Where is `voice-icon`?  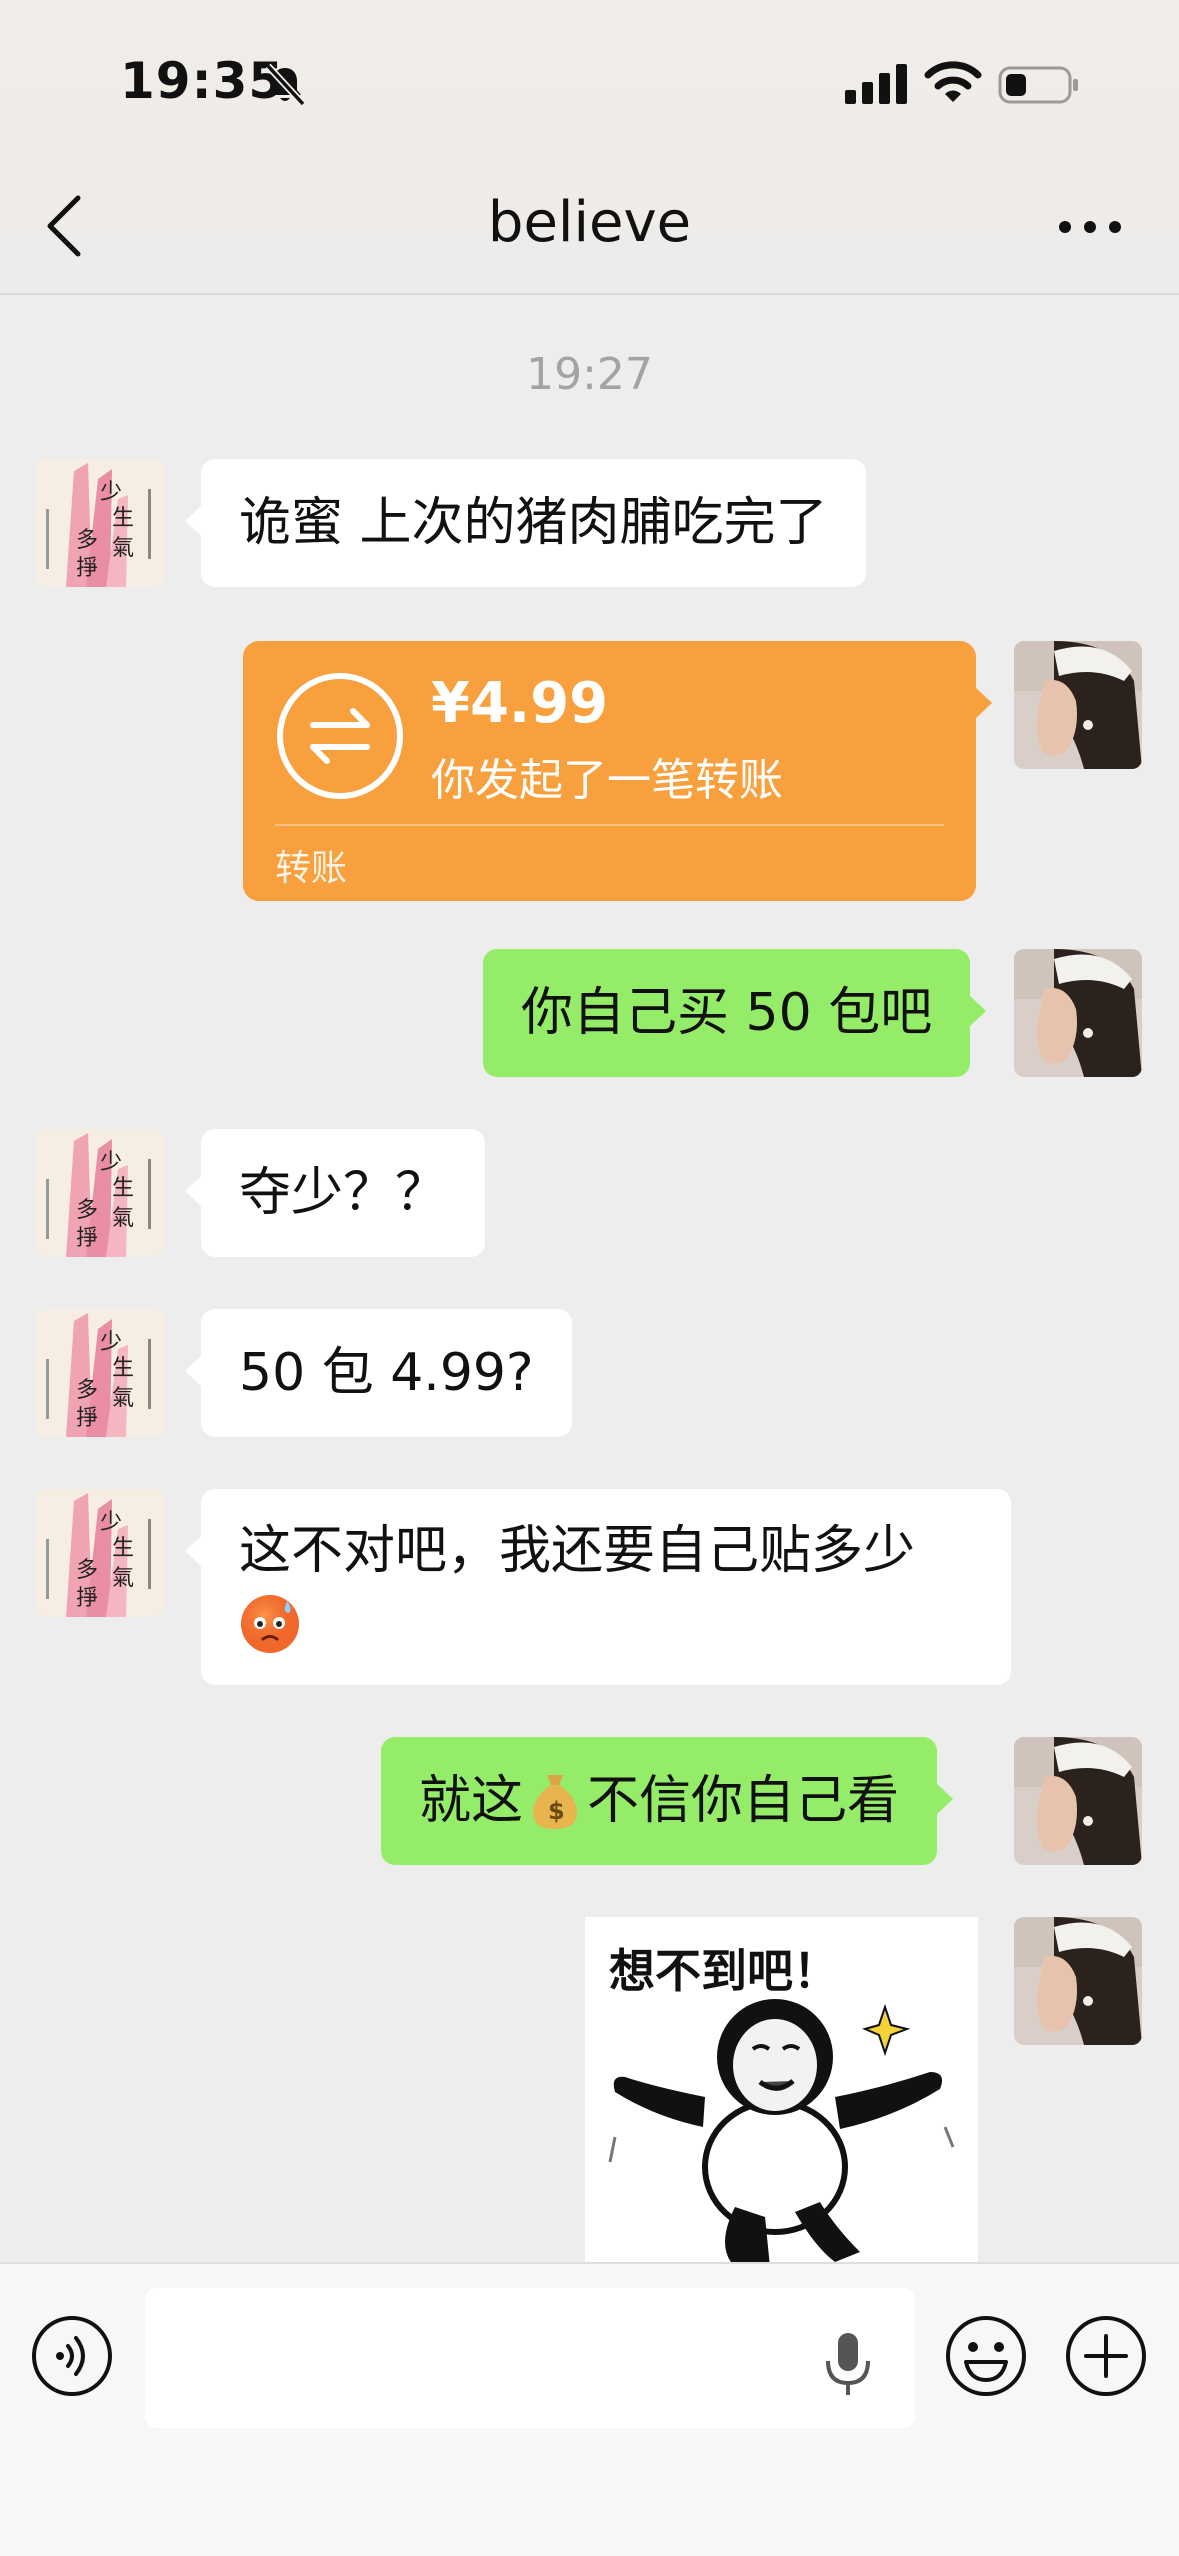 voice-icon is located at coordinates (72, 2356).